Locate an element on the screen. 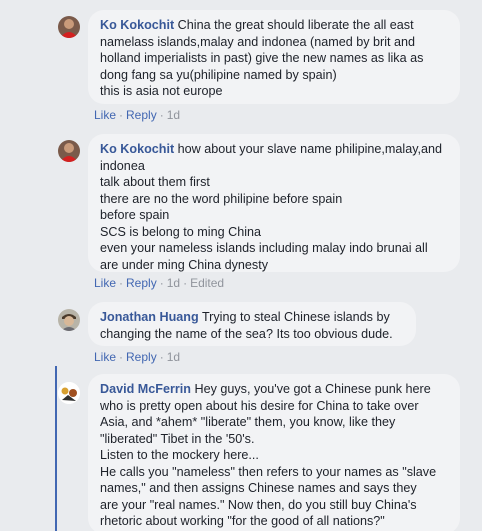 Image resolution: width=482 pixels, height=531 pixels. comment-text: indonea is located at coordinates (122, 165).